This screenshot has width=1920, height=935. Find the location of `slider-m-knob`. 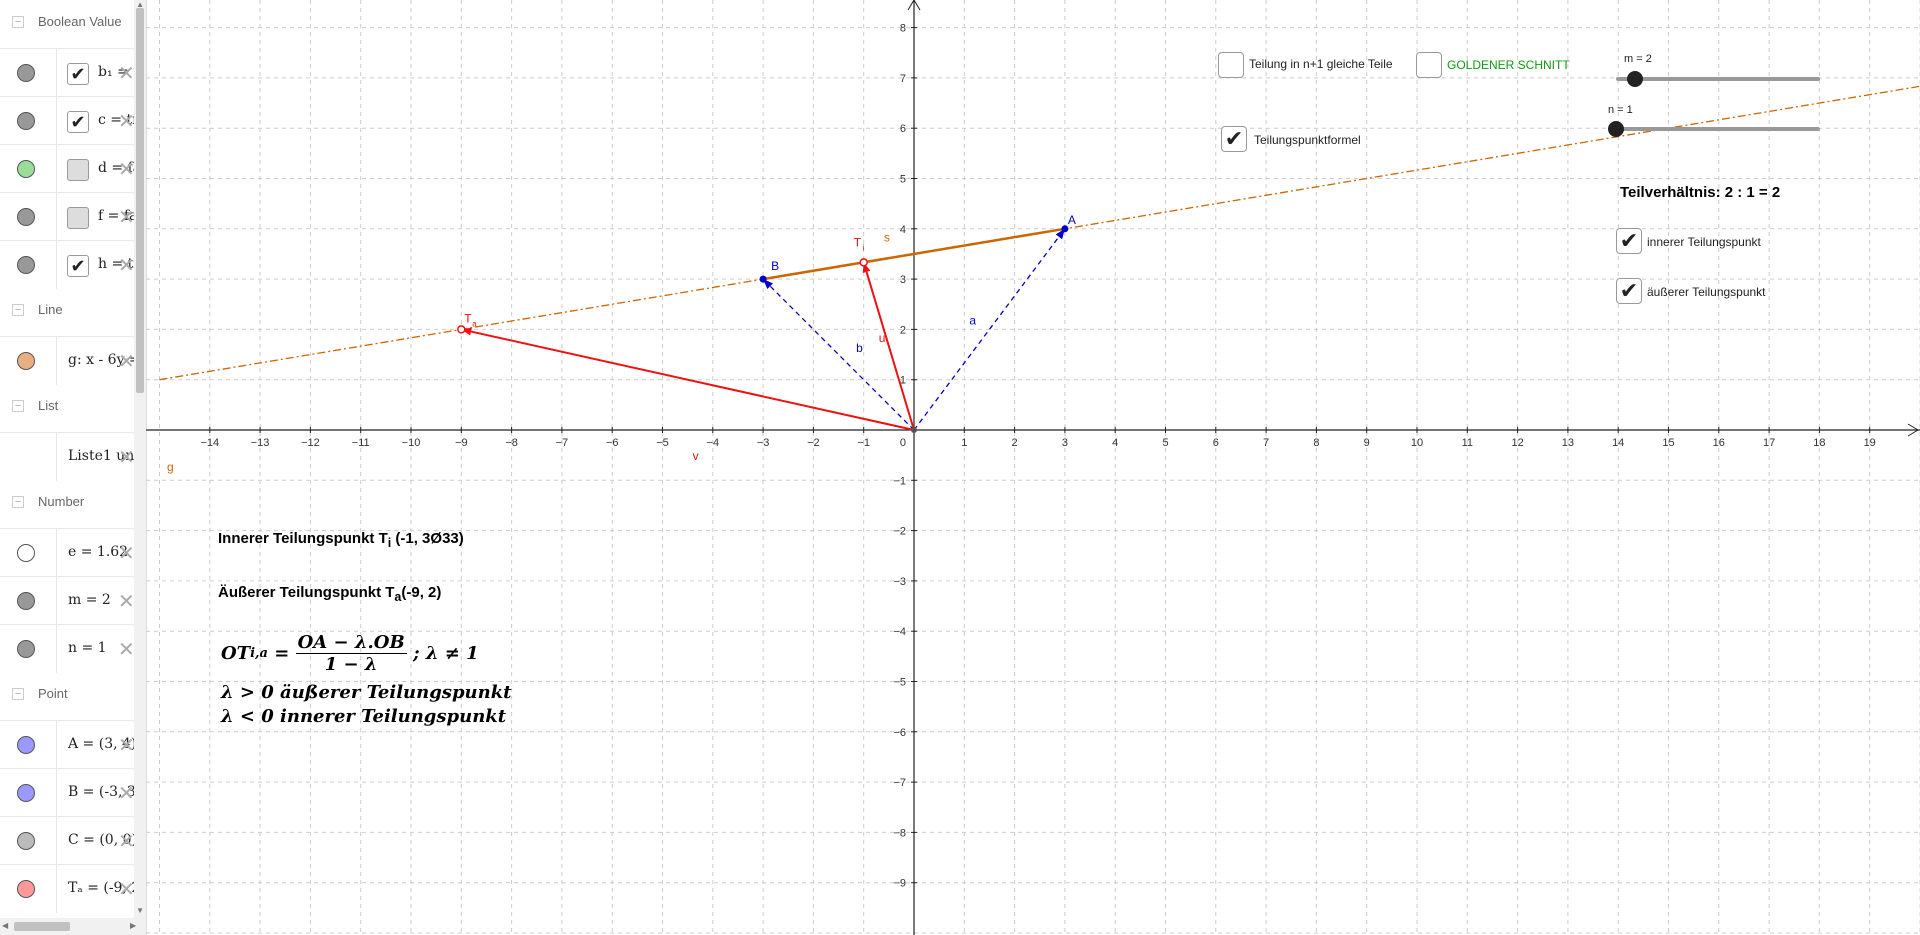

slider-m-knob is located at coordinates (1635, 79).